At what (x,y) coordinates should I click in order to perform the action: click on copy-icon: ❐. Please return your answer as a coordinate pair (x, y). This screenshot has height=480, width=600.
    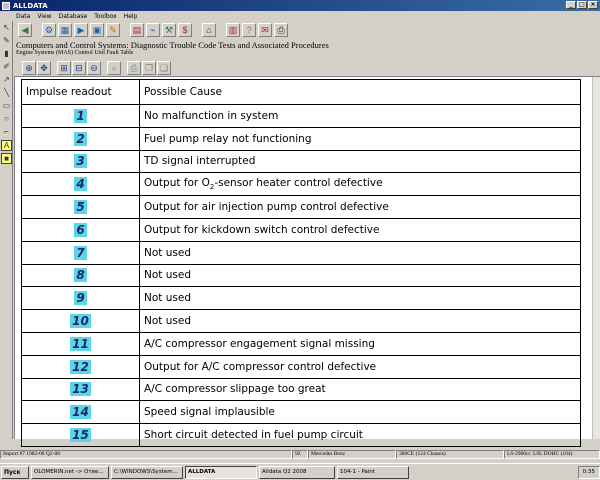
    Looking at the image, I should click on (149, 68).